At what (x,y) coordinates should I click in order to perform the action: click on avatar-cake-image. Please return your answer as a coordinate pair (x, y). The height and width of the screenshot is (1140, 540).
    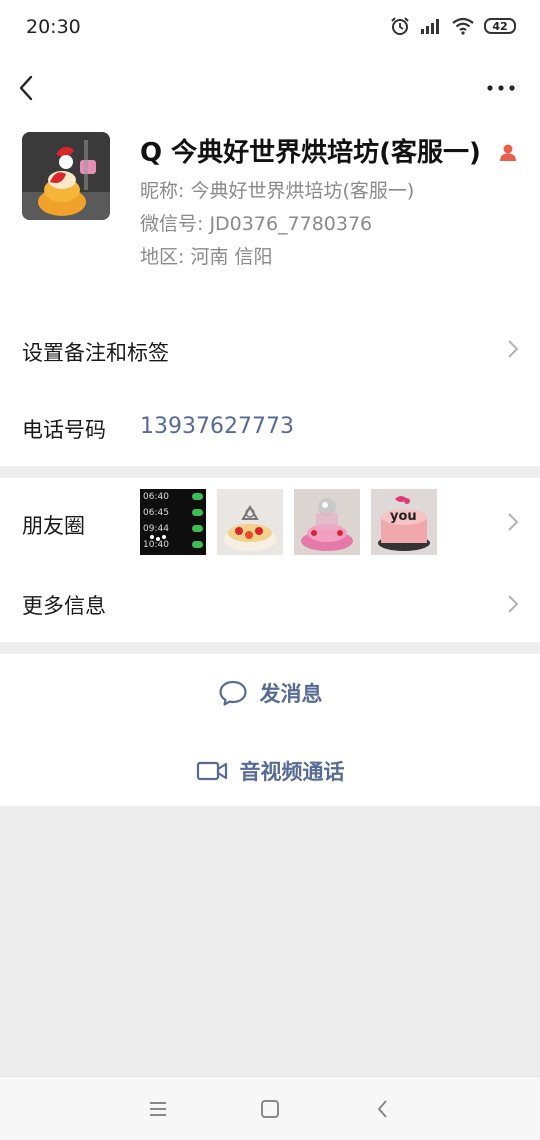
    Looking at the image, I should click on (66, 176).